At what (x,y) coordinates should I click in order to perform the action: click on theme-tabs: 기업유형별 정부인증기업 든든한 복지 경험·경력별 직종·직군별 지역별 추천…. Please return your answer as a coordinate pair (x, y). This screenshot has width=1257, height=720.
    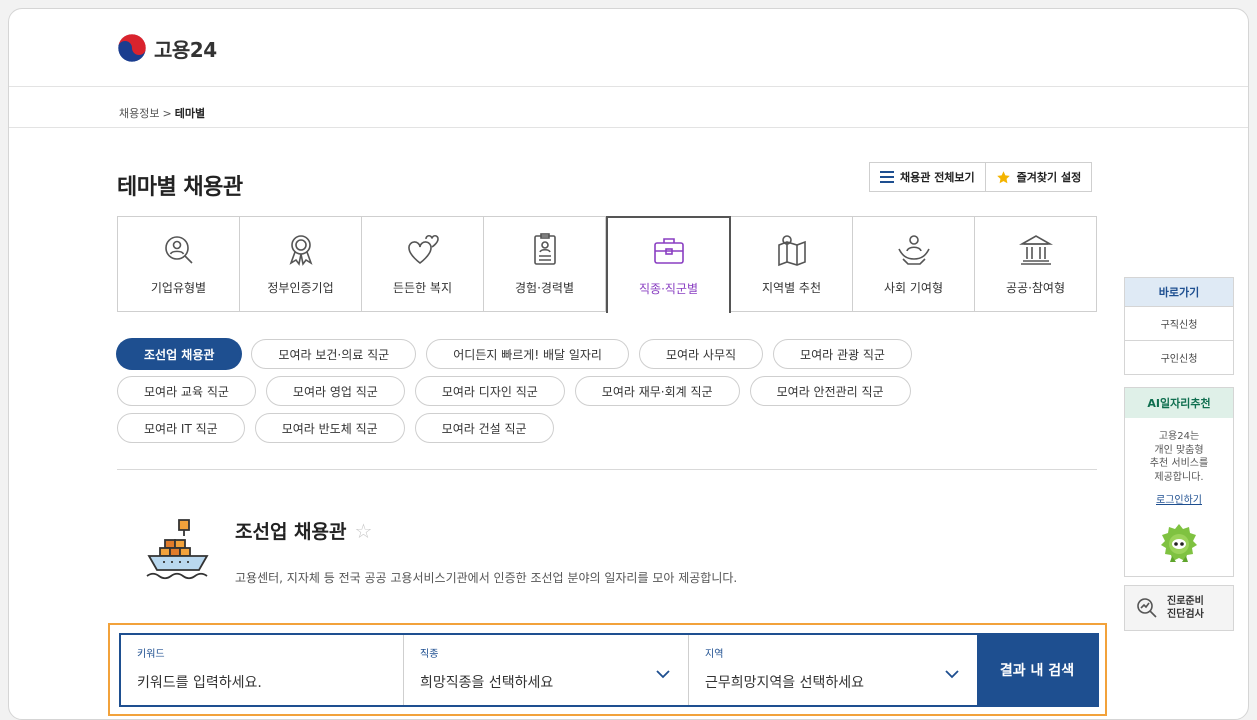
    Looking at the image, I should click on (607, 264).